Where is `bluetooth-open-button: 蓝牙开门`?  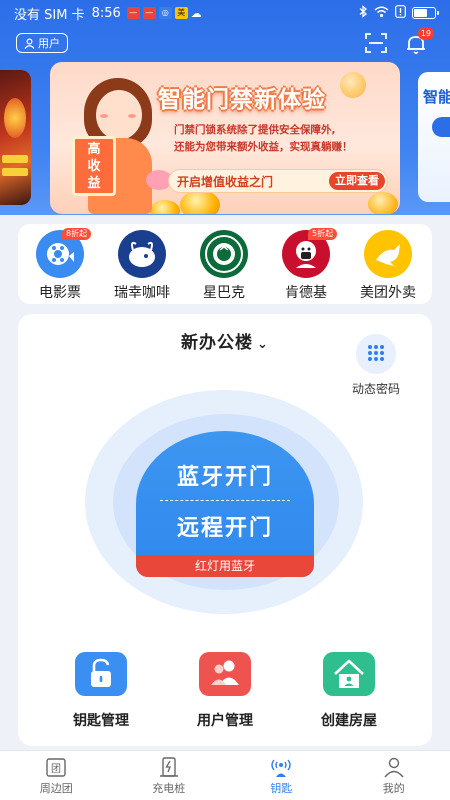 bluetooth-open-button: 蓝牙开门 is located at coordinates (225, 475).